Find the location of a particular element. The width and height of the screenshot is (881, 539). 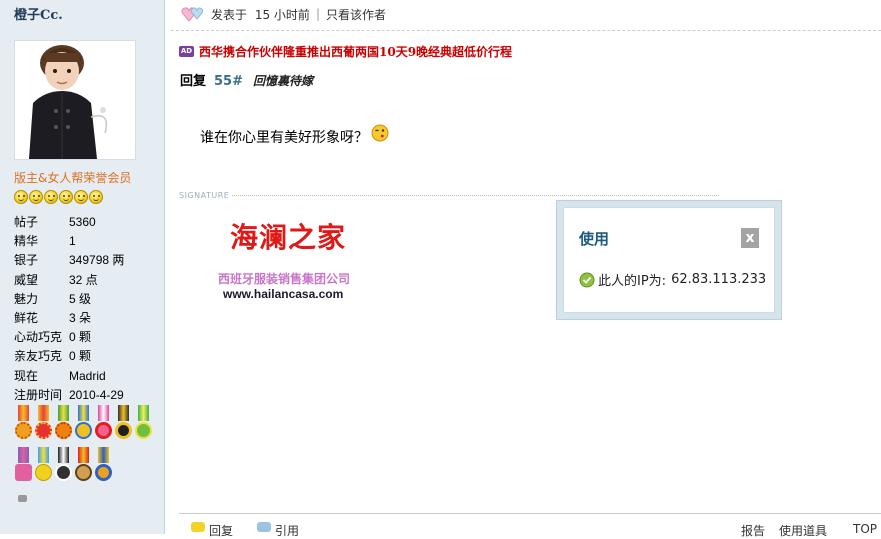

stat-label: 亲友巧克 is located at coordinates (38, 356).